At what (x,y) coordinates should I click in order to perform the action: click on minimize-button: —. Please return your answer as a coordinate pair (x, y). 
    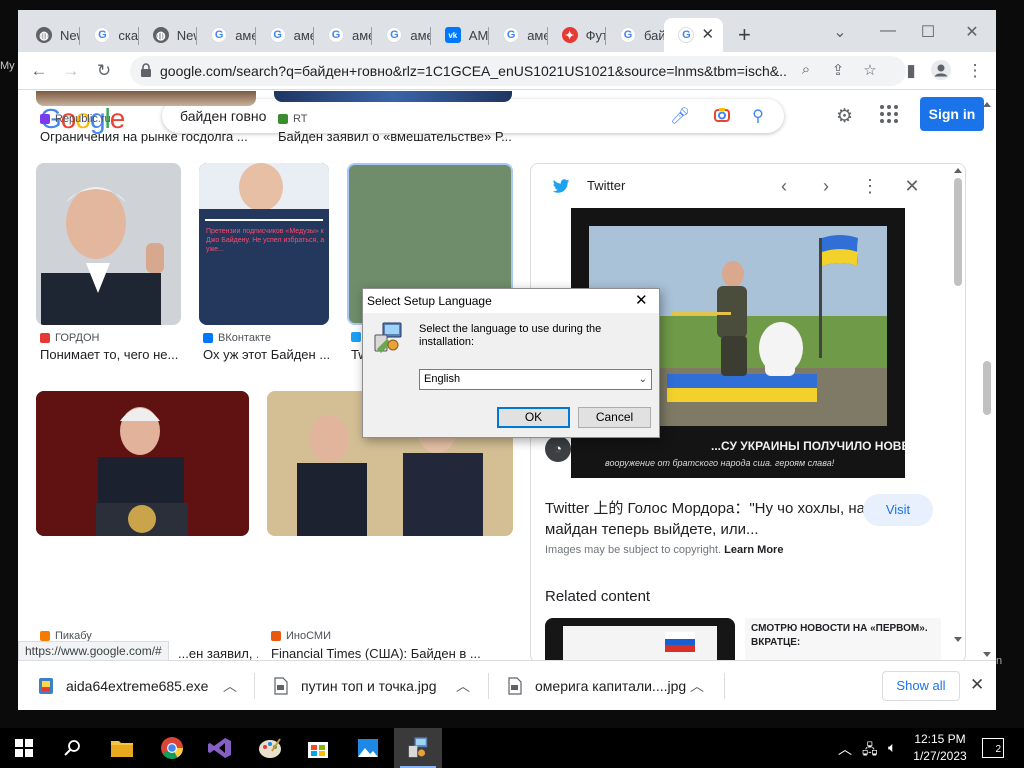
    Looking at the image, I should click on (888, 31).